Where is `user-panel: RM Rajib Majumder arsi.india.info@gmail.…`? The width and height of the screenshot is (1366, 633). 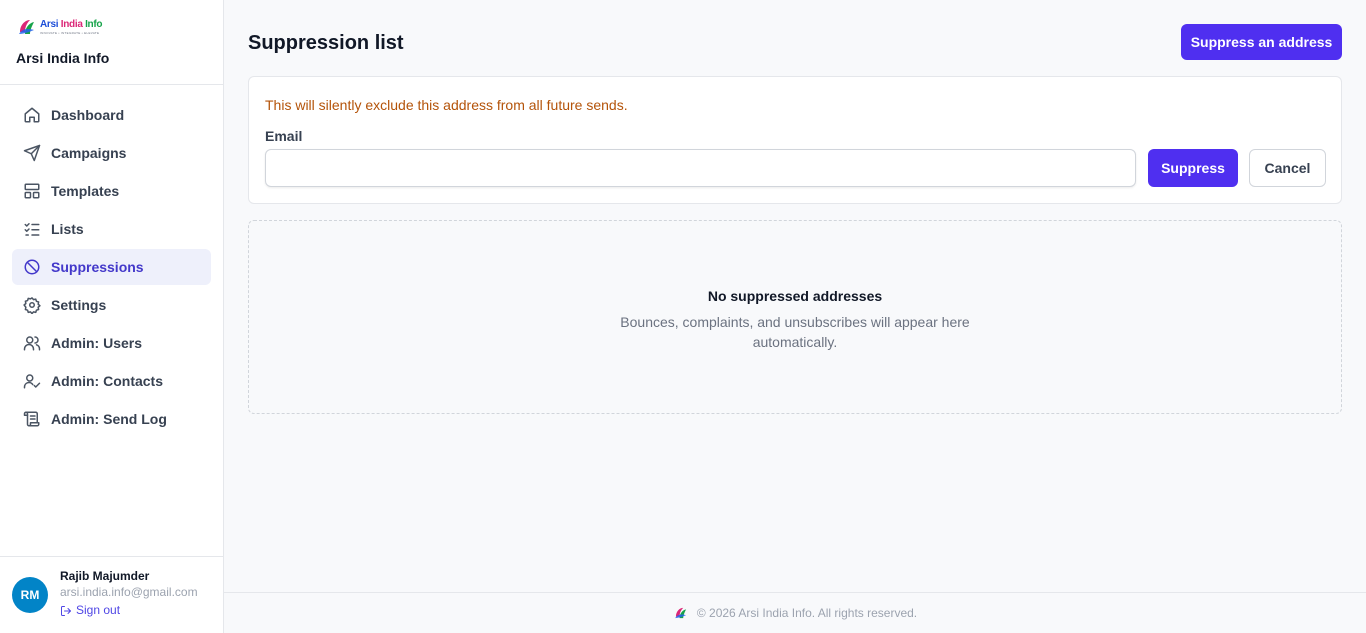
user-panel: RM Rajib Majumder arsi.india.info@gmail.… is located at coordinates (111, 594).